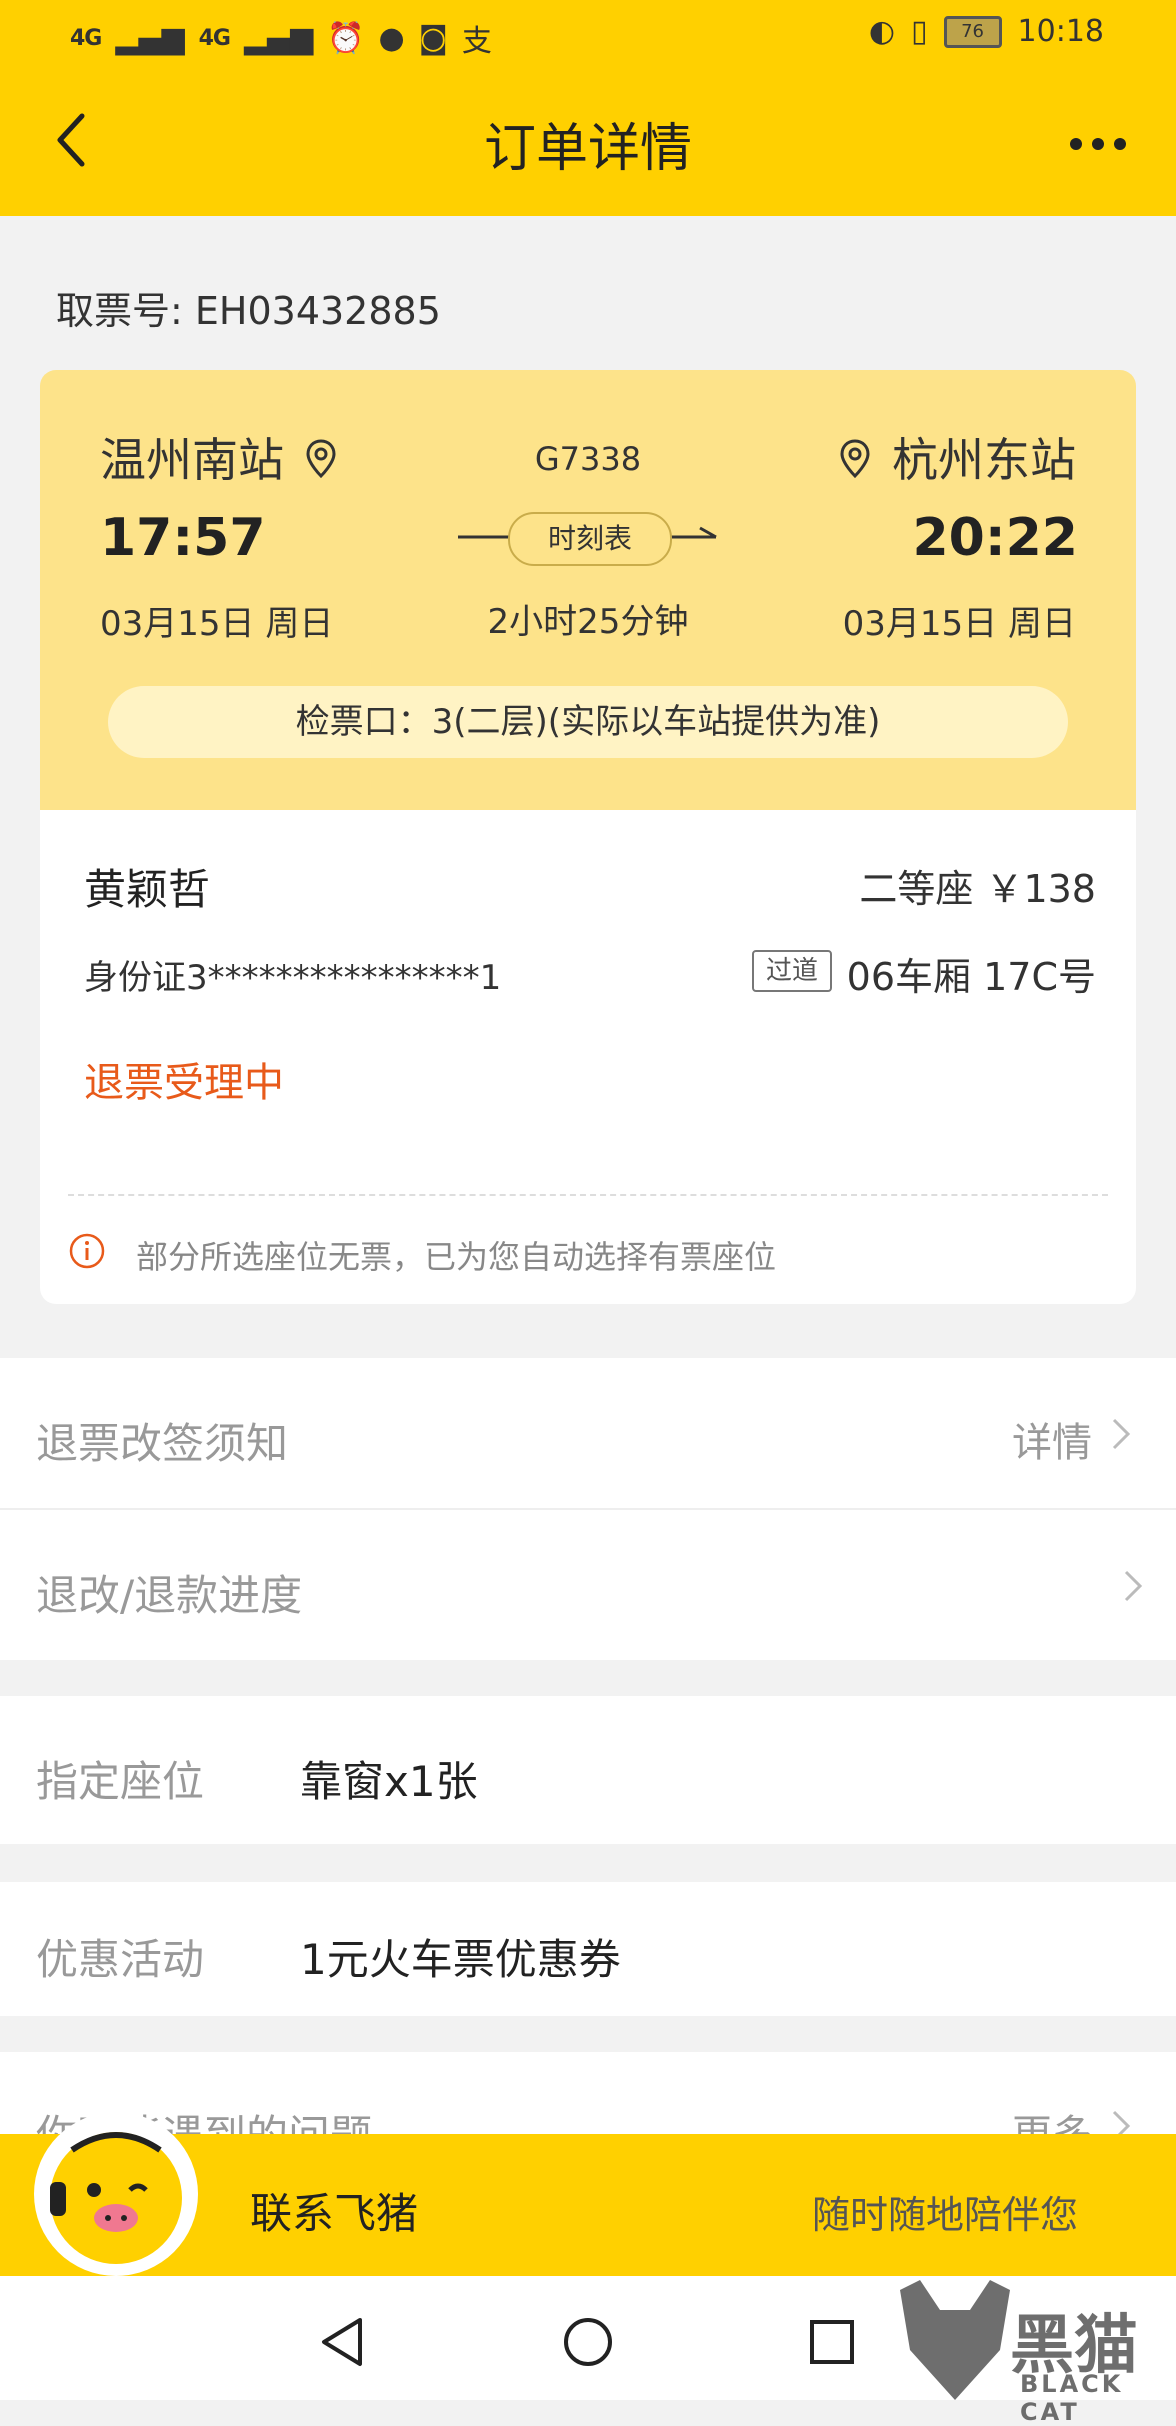  Describe the element at coordinates (433, 38) in the screenshot. I see `message-app-icon: ◙` at that location.